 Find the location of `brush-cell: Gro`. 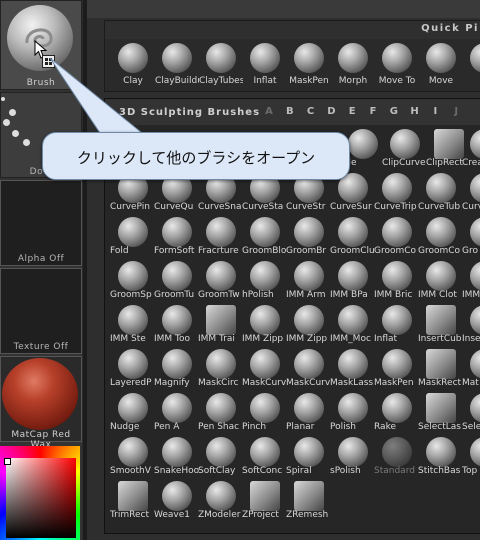

brush-cell: Gro is located at coordinates (471, 234).